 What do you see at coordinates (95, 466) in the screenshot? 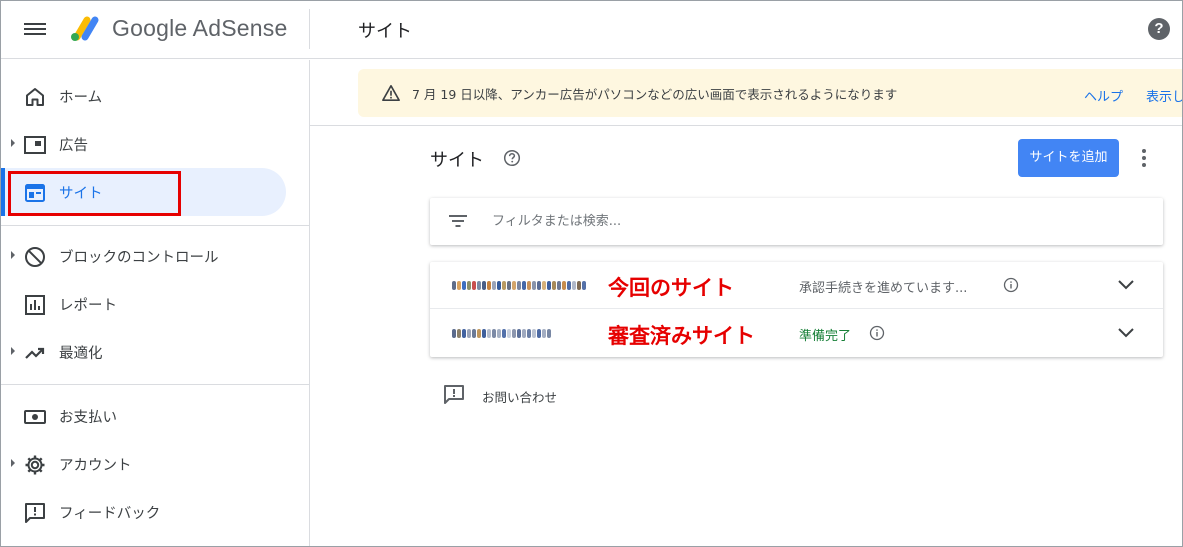
I see `sidebar-item-label: アカウント` at bounding box center [95, 466].